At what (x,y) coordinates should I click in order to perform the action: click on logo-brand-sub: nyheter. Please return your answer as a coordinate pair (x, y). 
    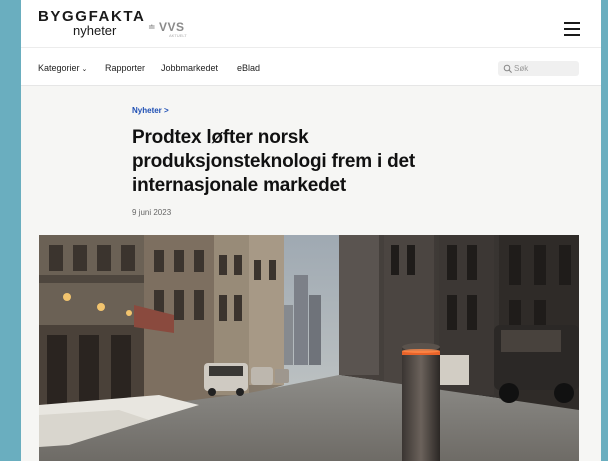
    Looking at the image, I should click on (95, 30).